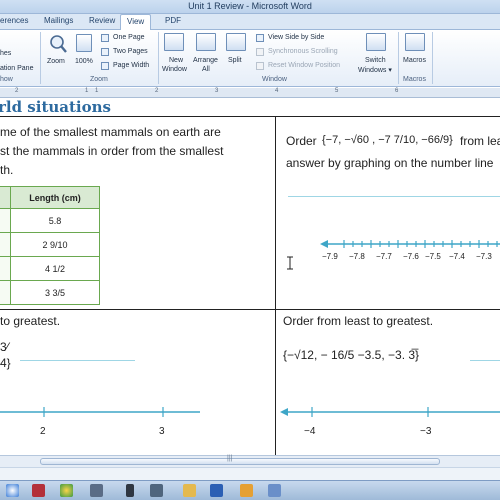 Image resolution: width=500 pixels, height=500 pixels. What do you see at coordinates (96, 490) in the screenshot?
I see `media-icon` at bounding box center [96, 490].